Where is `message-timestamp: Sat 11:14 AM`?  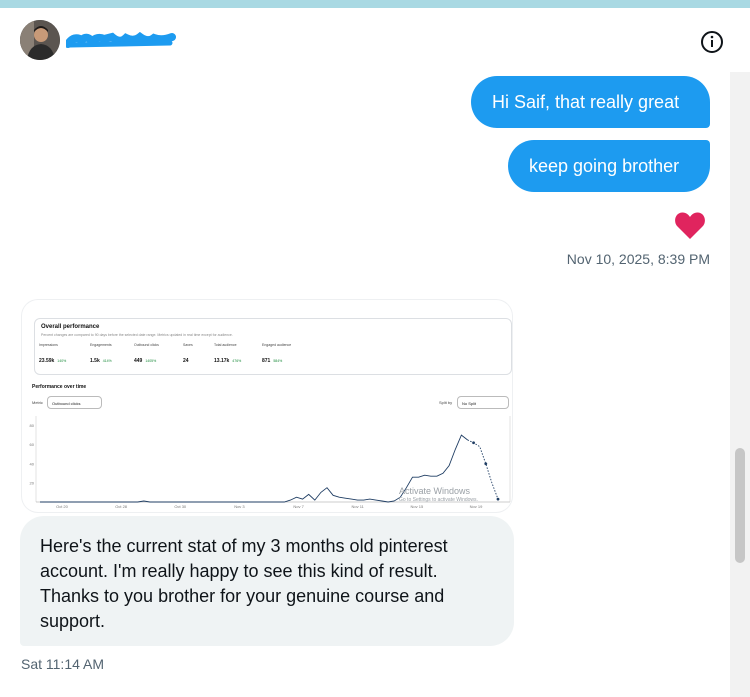 message-timestamp: Sat 11:14 AM is located at coordinates (63, 664).